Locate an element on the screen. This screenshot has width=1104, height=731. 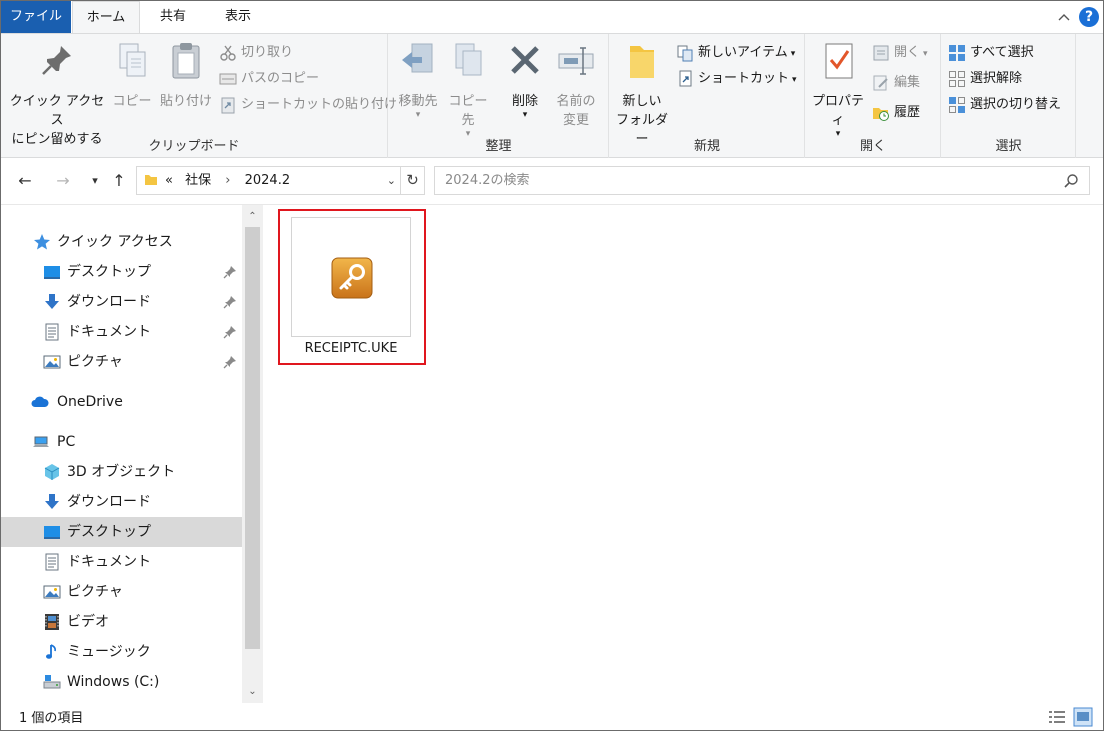
copy-button: コピー is located at coordinates (132, 75).